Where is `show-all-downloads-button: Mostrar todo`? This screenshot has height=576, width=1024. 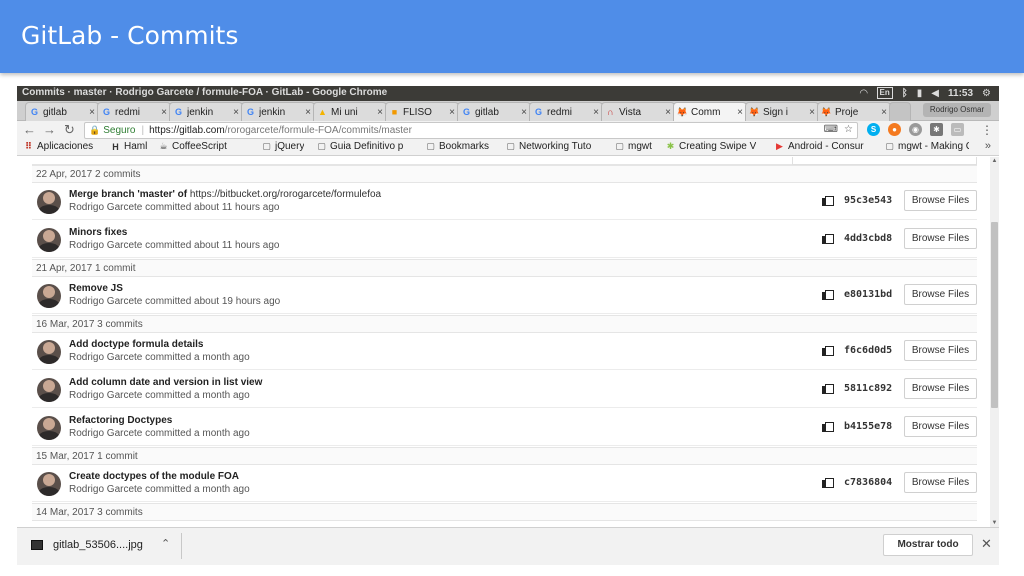 show-all-downloads-button: Mostrar todo is located at coordinates (928, 545).